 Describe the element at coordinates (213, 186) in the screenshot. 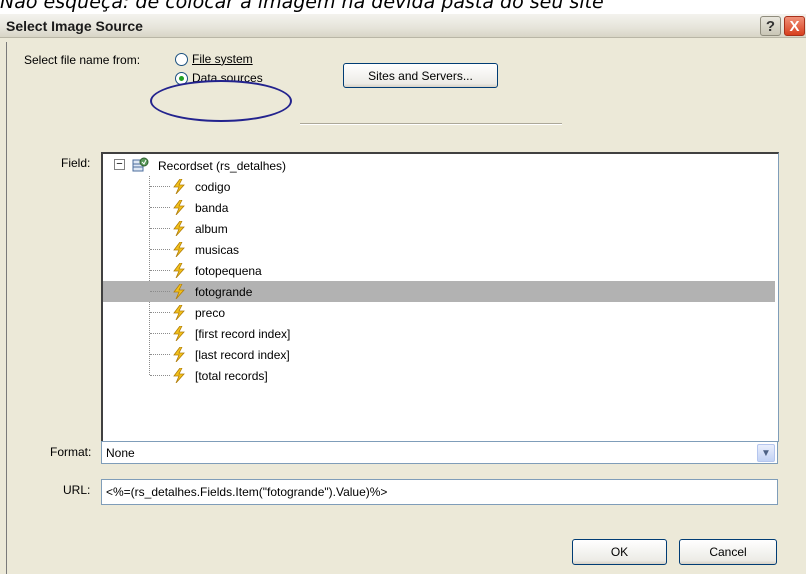

I see `field-name: codigo` at that location.